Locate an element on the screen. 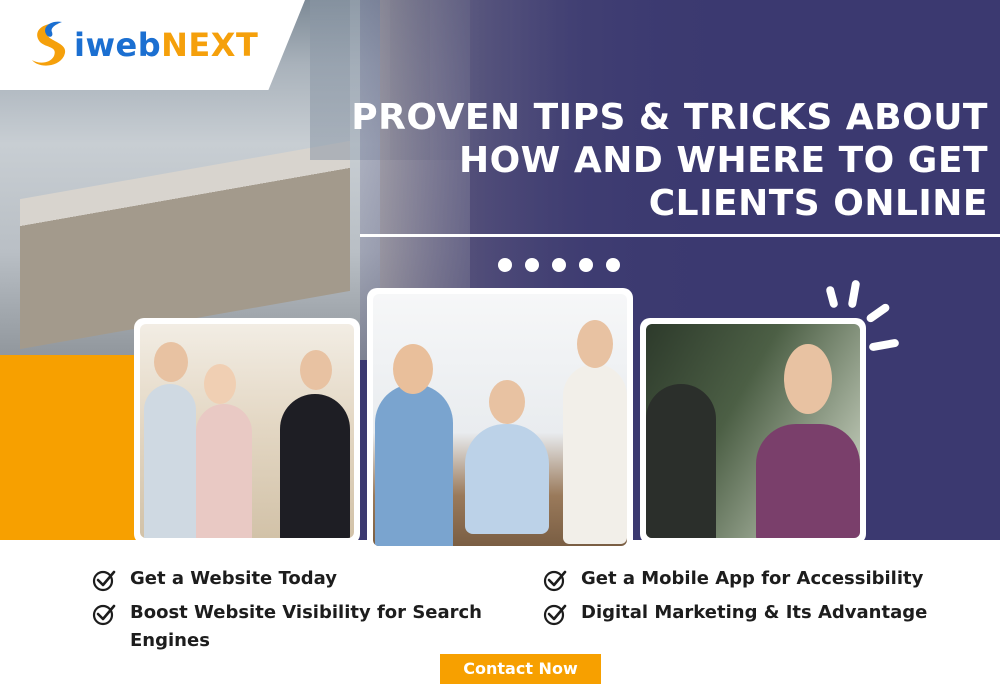 This screenshot has height=700, width=1000. photo-couple-image is located at coordinates (247, 431).